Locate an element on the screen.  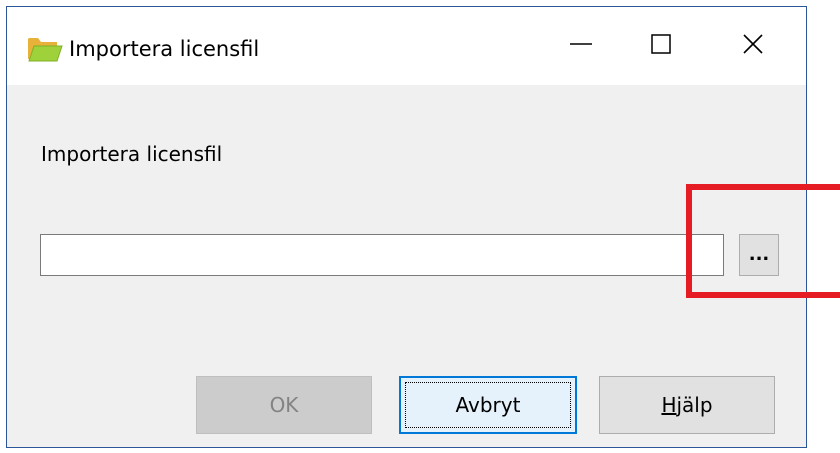
minimize-icon is located at coordinates (581, 46).